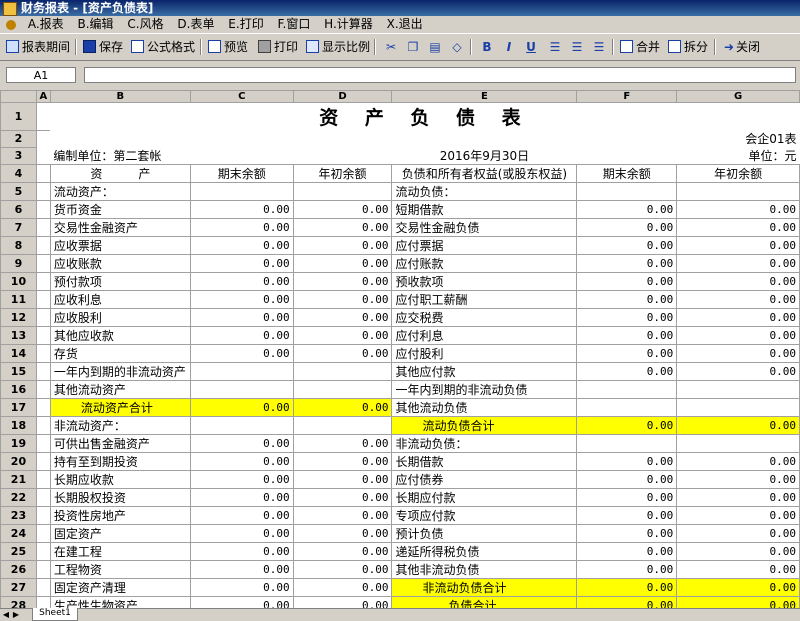 Image resolution: width=800 pixels, height=621 pixels. Describe the element at coordinates (120, 515) in the screenshot. I see `asset-item-label: 投资性房地产` at that location.